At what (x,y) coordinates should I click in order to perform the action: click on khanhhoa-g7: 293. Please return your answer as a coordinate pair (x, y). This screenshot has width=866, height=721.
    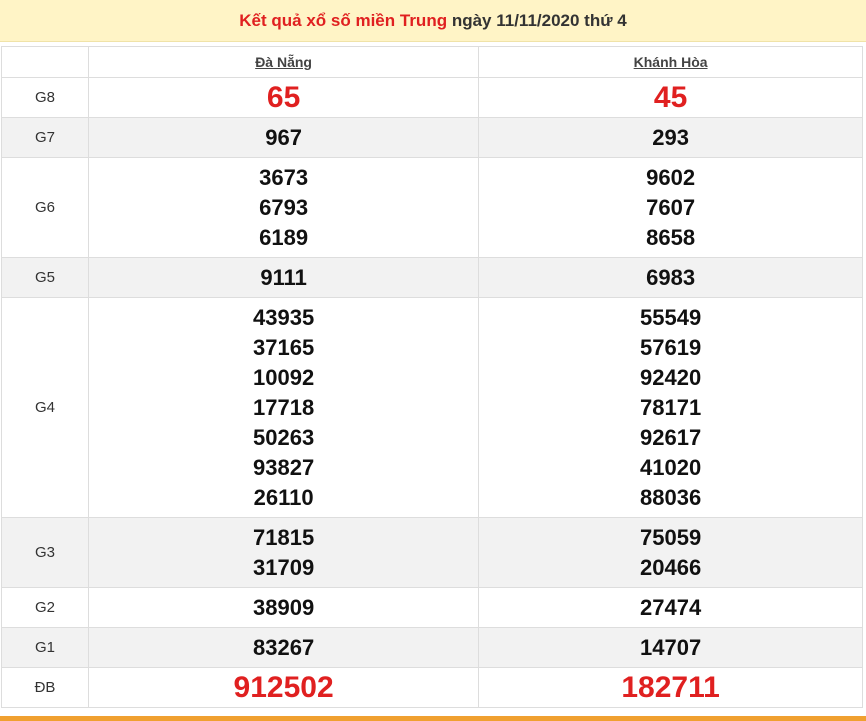
    Looking at the image, I should click on (670, 137).